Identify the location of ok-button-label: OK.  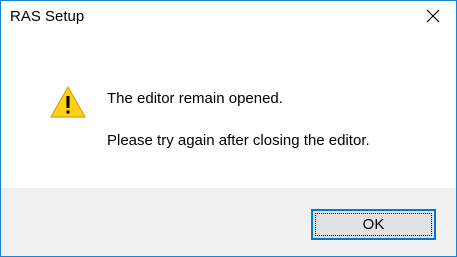
(373, 224).